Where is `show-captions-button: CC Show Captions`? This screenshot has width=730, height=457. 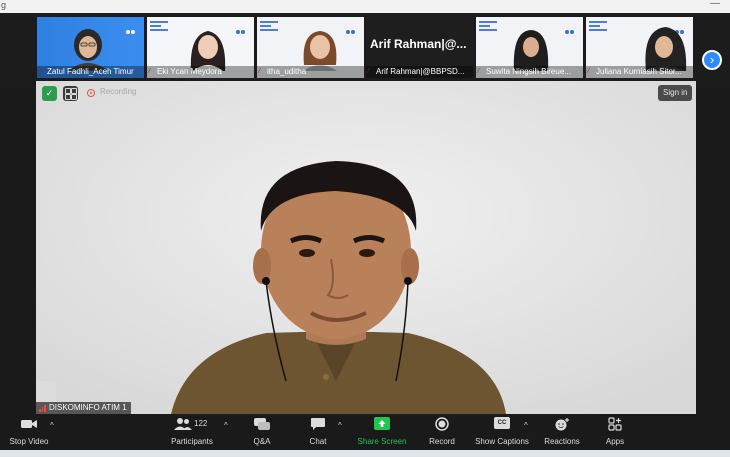
show-captions-button: CC Show Captions is located at coordinates (502, 431).